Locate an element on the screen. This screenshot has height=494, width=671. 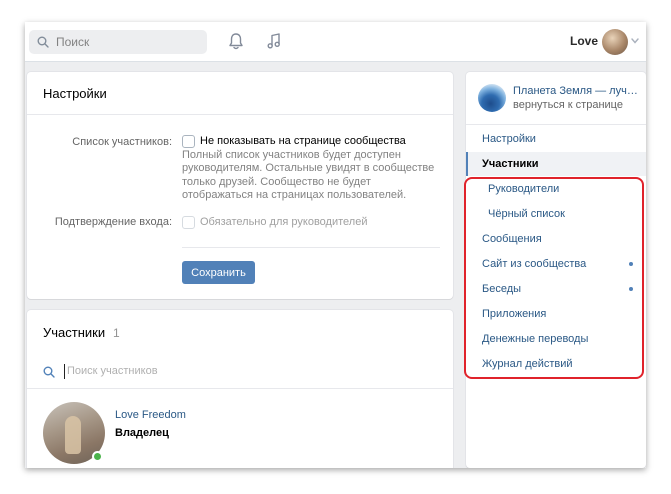
user-name: Love is located at coordinates (584, 41).